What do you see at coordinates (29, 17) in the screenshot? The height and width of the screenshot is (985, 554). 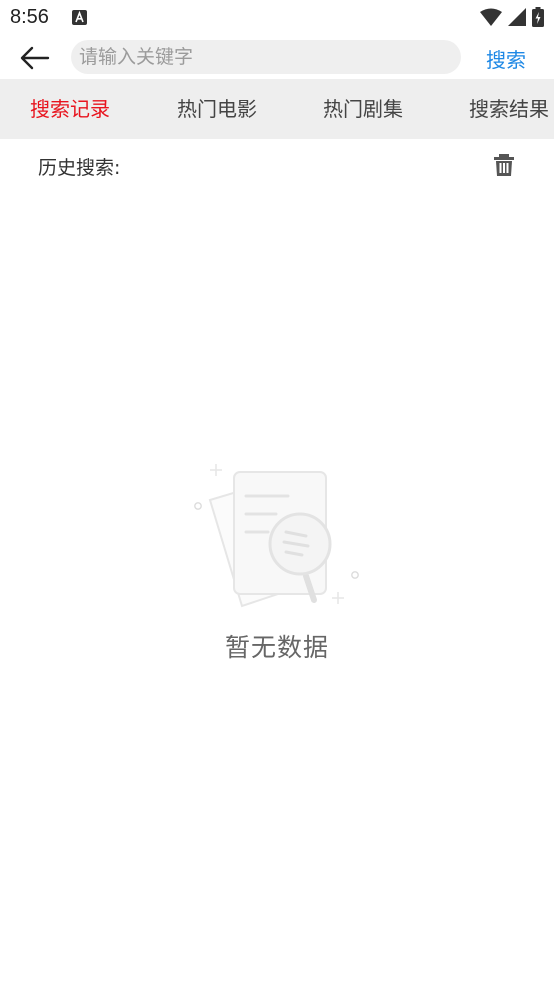 I see `status-time: 8:56` at bounding box center [29, 17].